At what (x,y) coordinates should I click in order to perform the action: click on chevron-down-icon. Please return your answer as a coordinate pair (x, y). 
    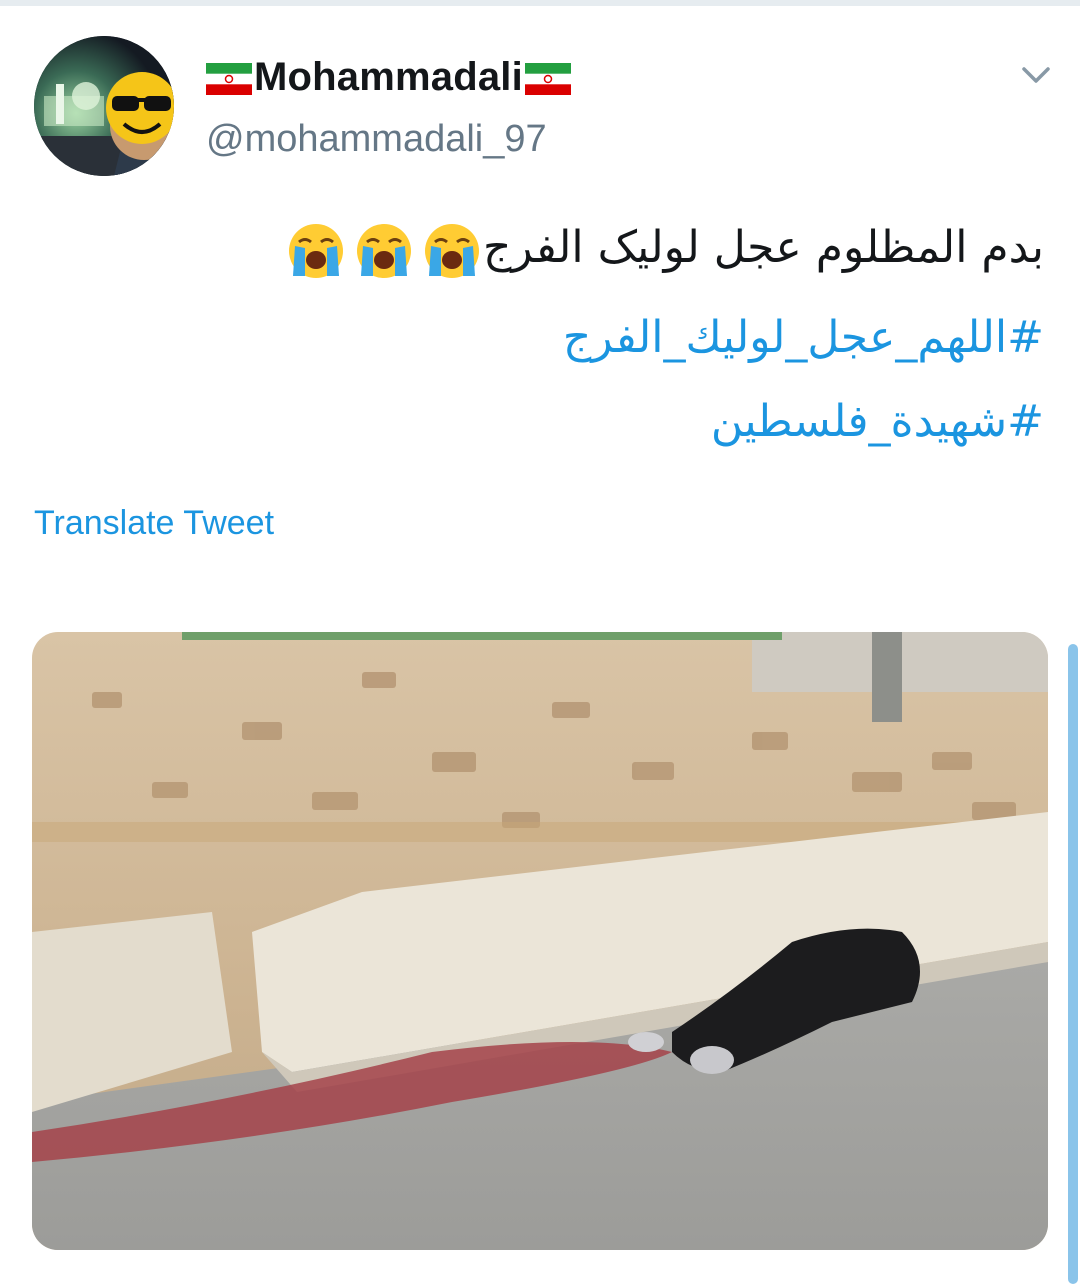
    Looking at the image, I should click on (1036, 75).